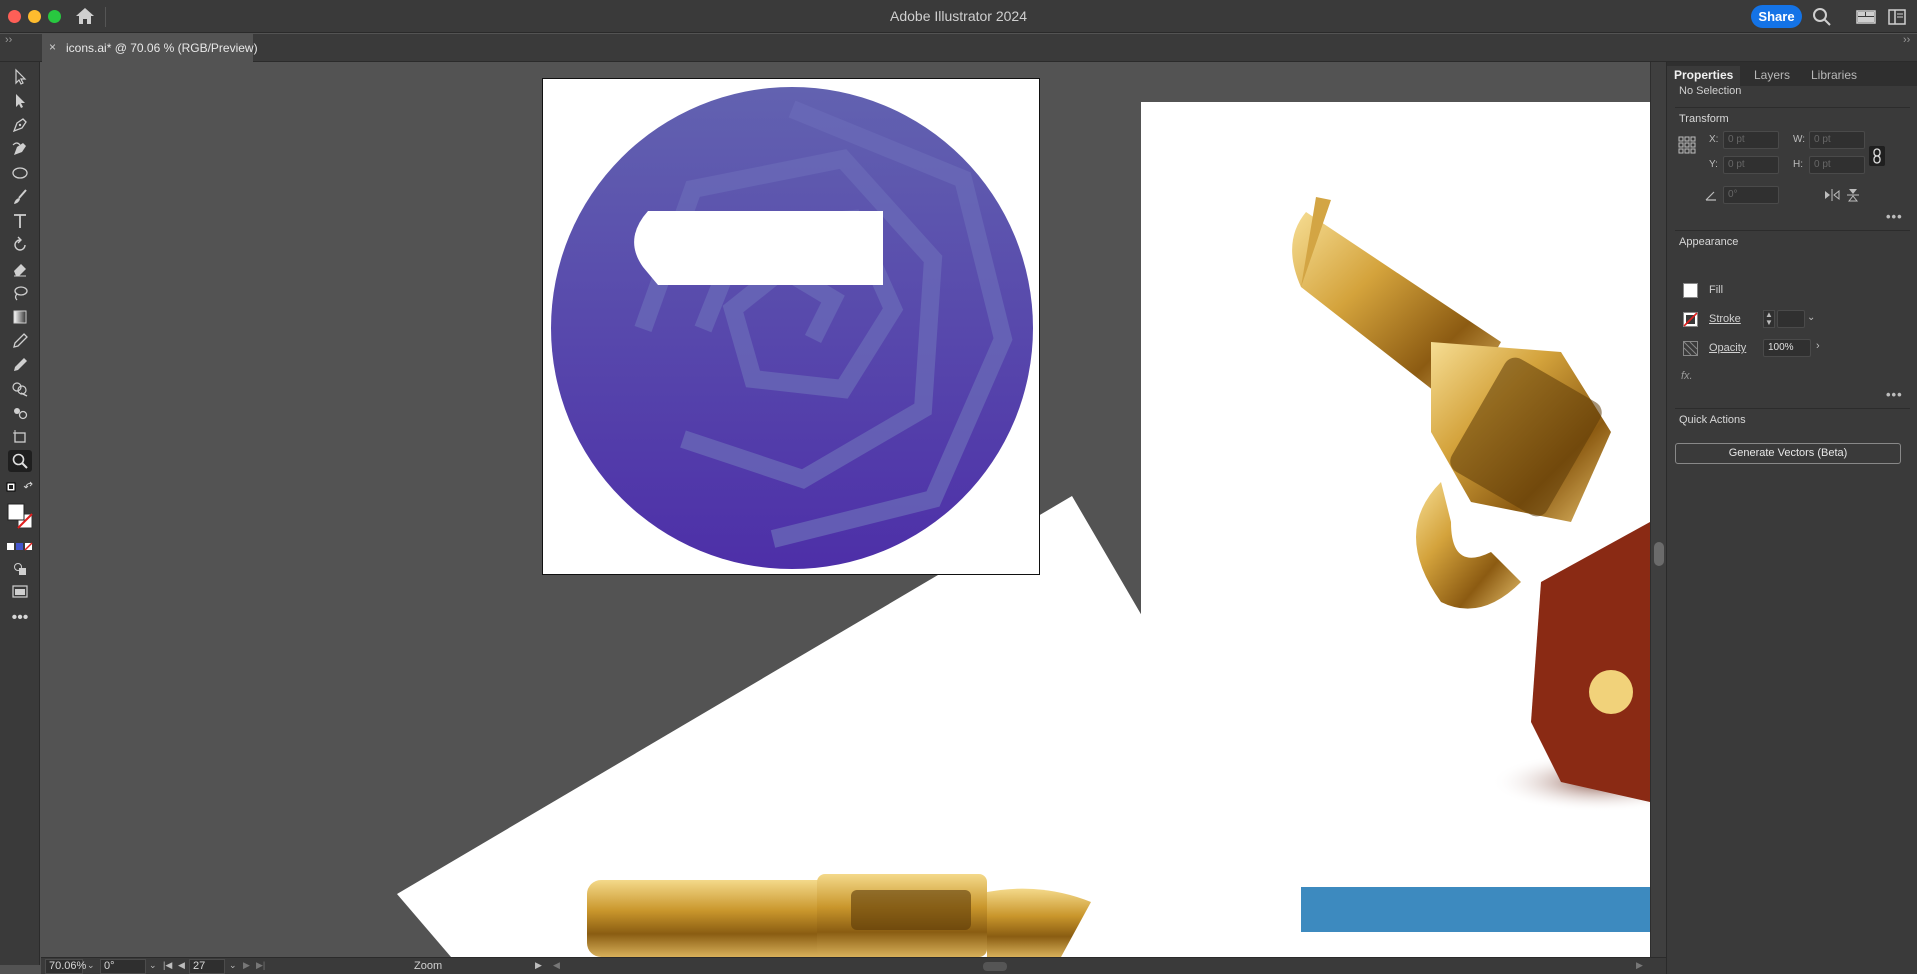 Image resolution: width=1917 pixels, height=974 pixels. Describe the element at coordinates (1704, 76) in the screenshot. I see `tab-properties: Properties` at that location.